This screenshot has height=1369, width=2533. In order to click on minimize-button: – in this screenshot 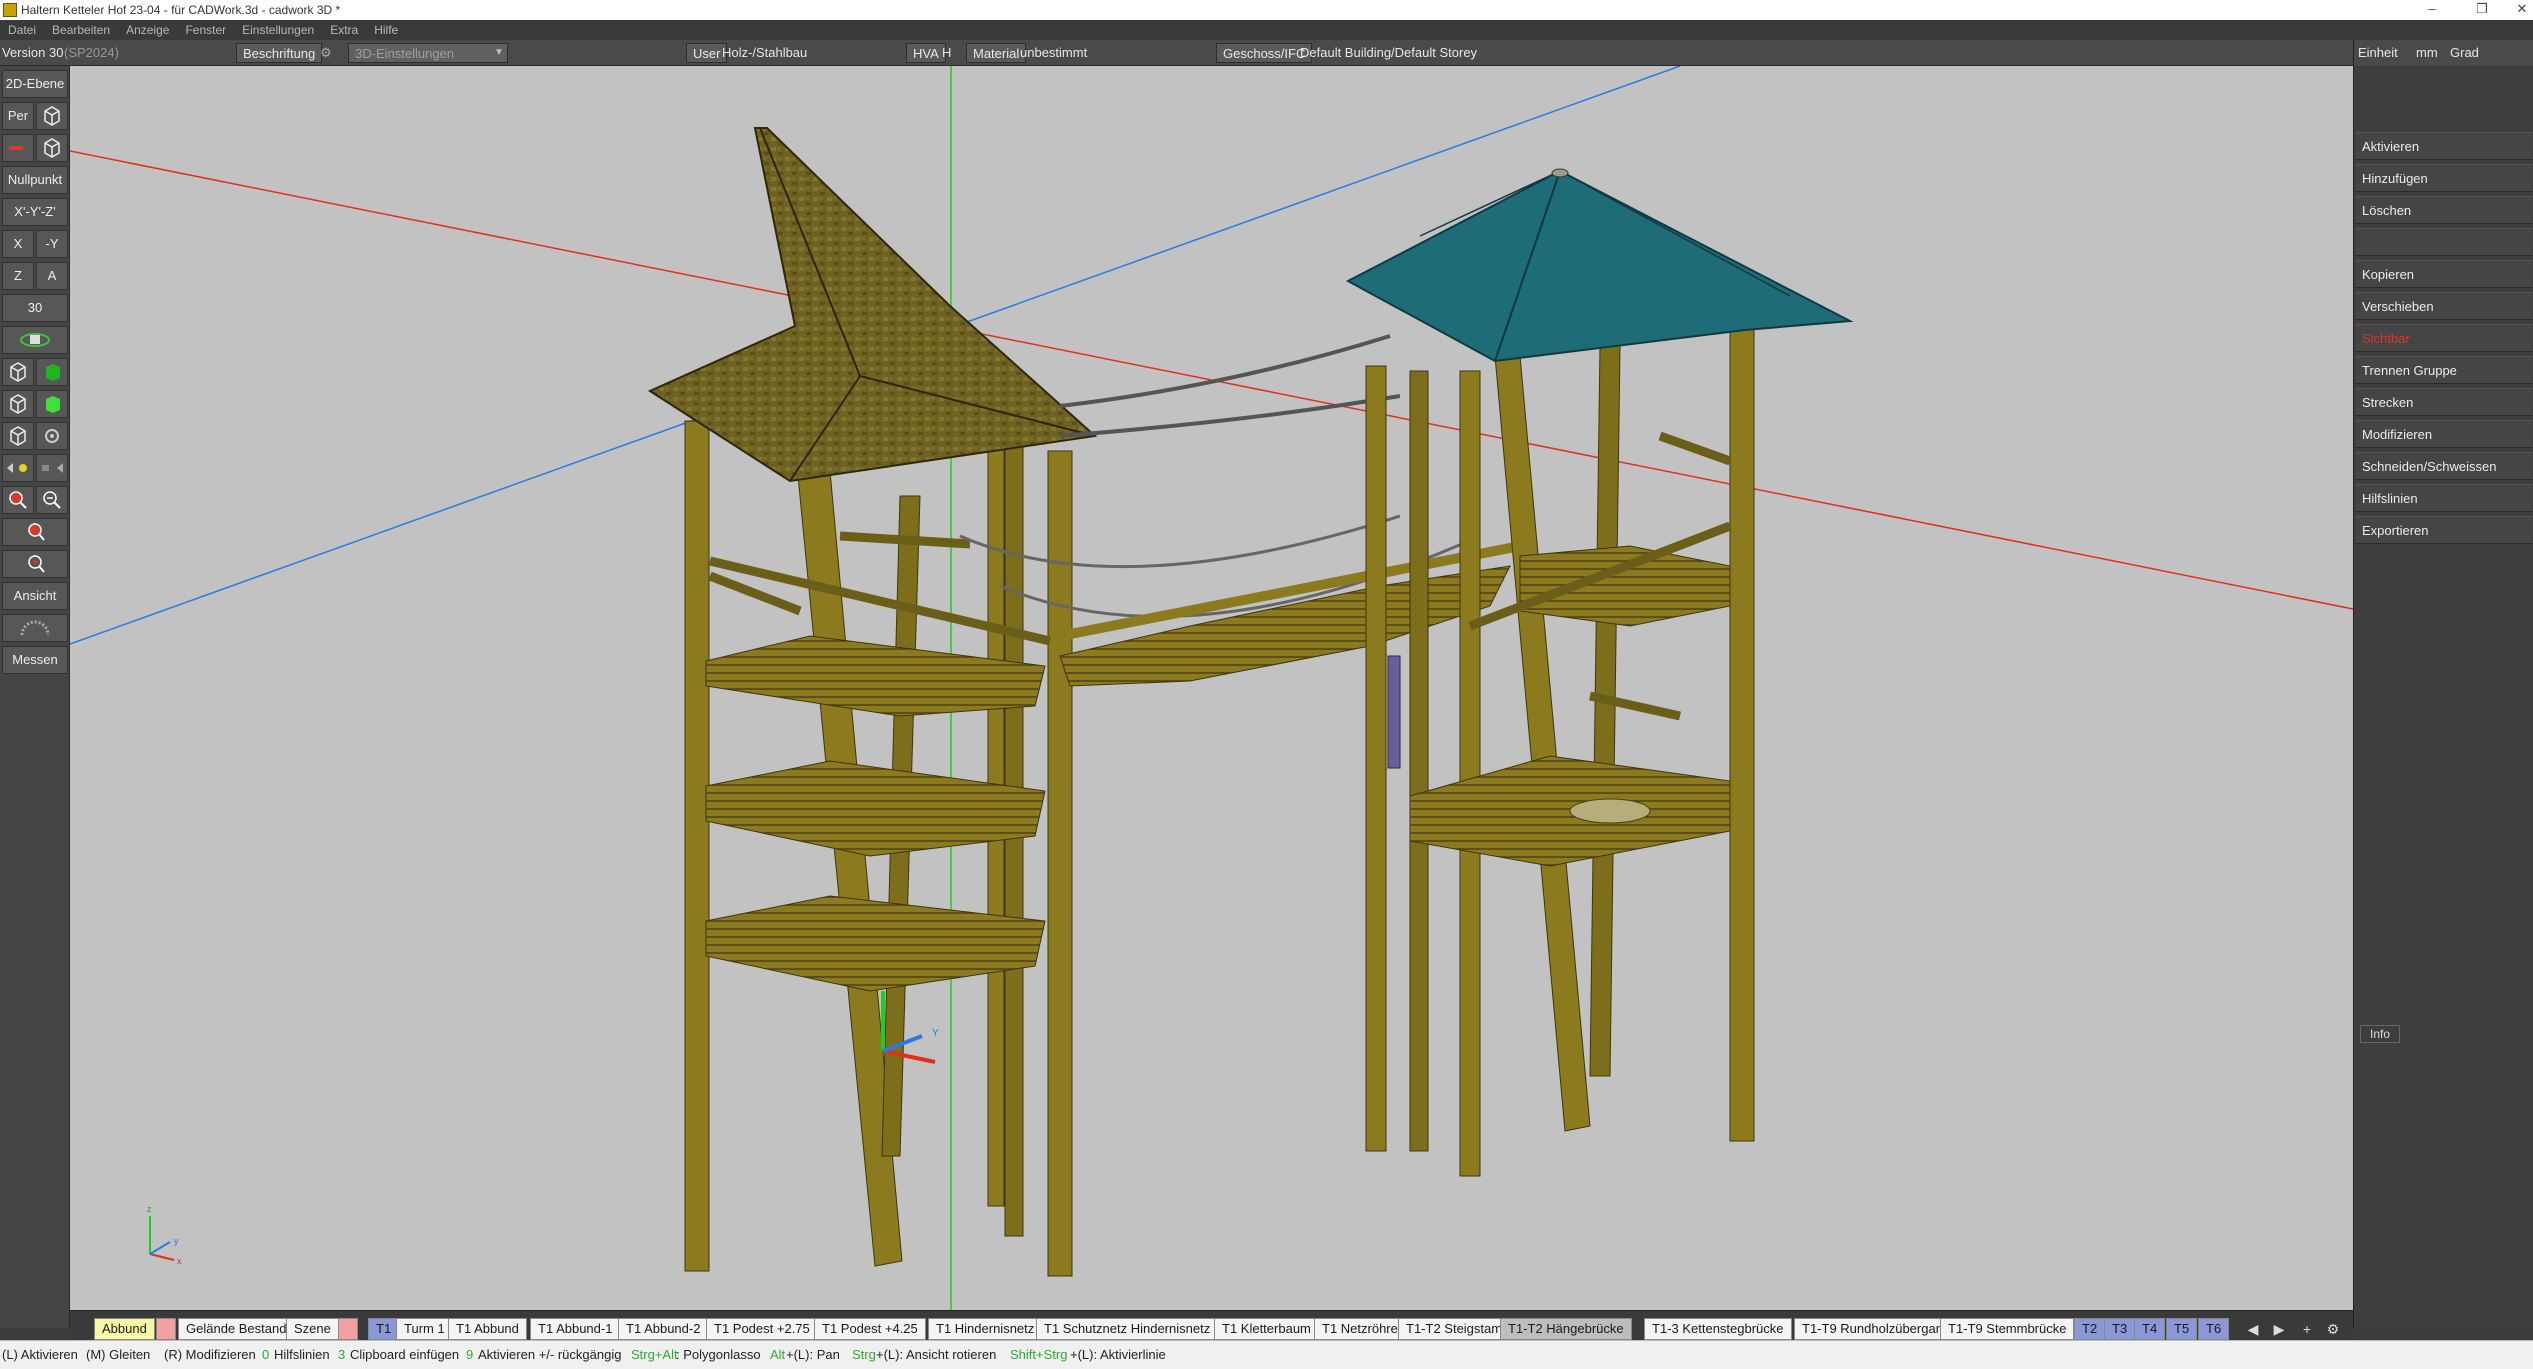, I will do `click(2432, 10)`.